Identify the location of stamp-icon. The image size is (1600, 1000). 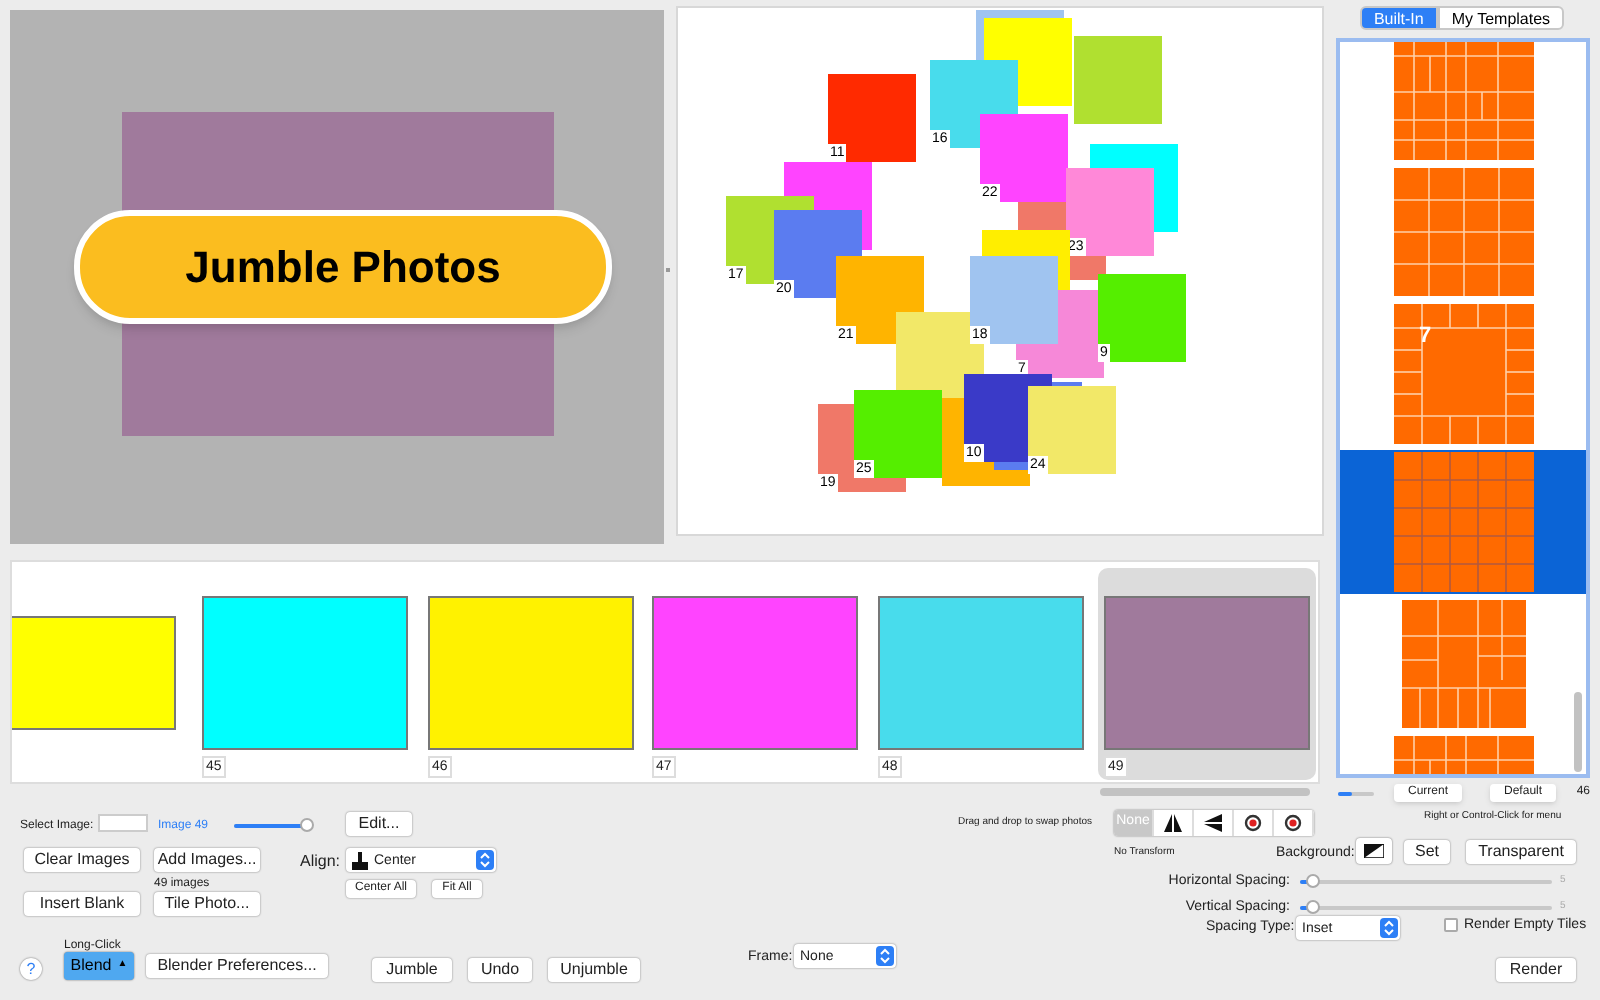
(360, 860).